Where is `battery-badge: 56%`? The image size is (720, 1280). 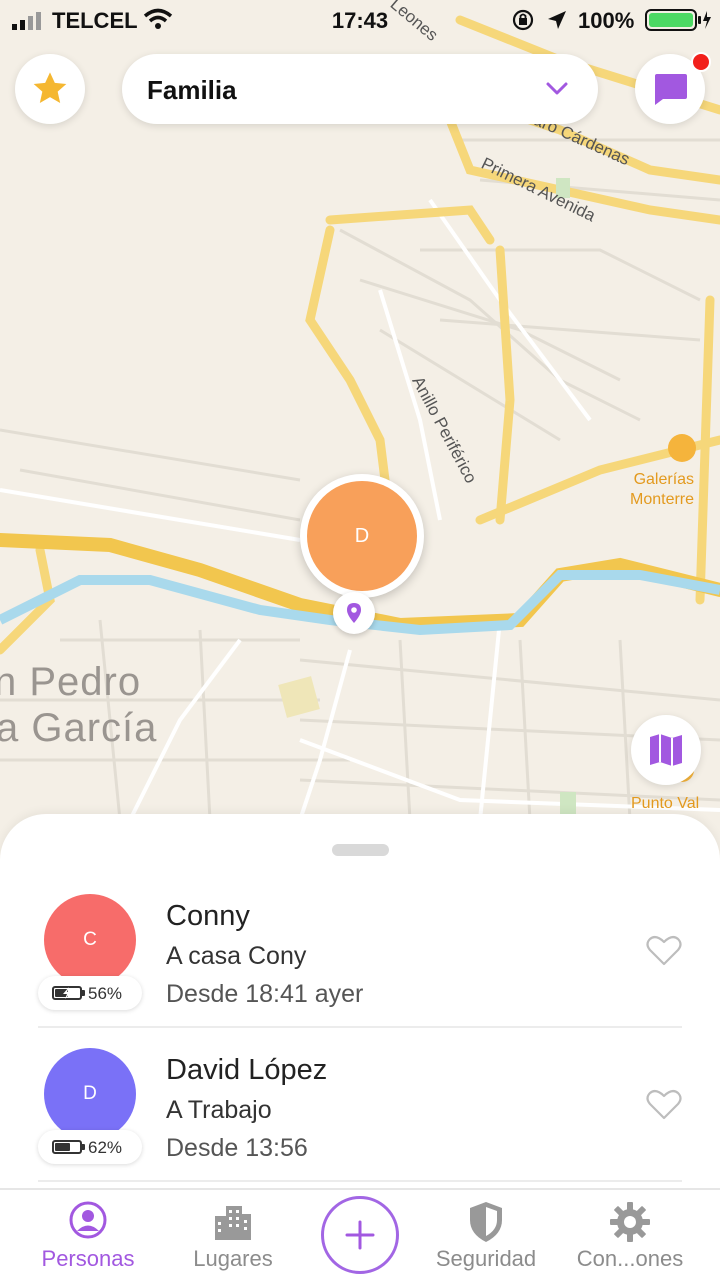
battery-badge: 56% is located at coordinates (90, 993).